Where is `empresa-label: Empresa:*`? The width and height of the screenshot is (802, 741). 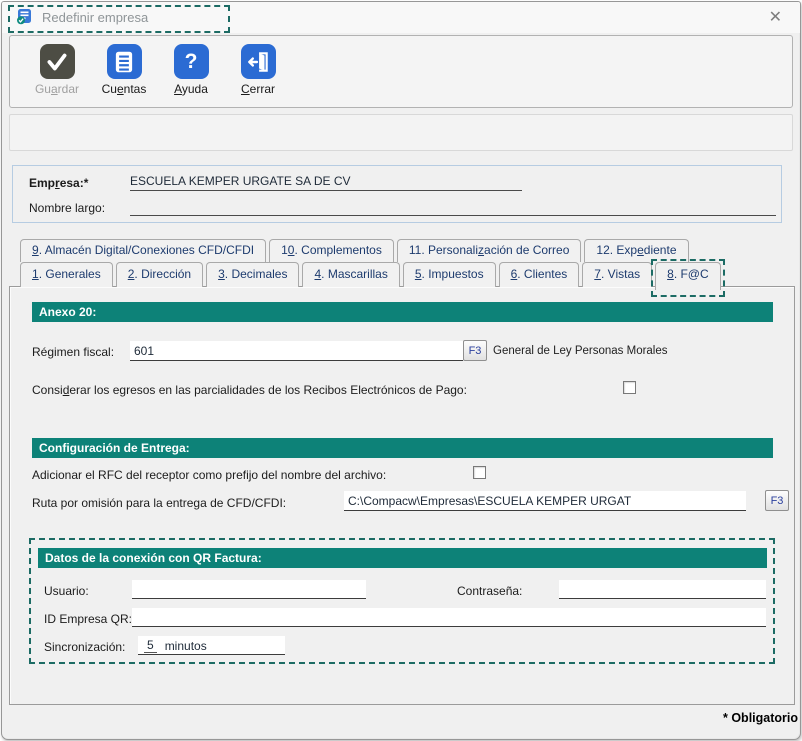
empresa-label: Empresa:* is located at coordinates (59, 183).